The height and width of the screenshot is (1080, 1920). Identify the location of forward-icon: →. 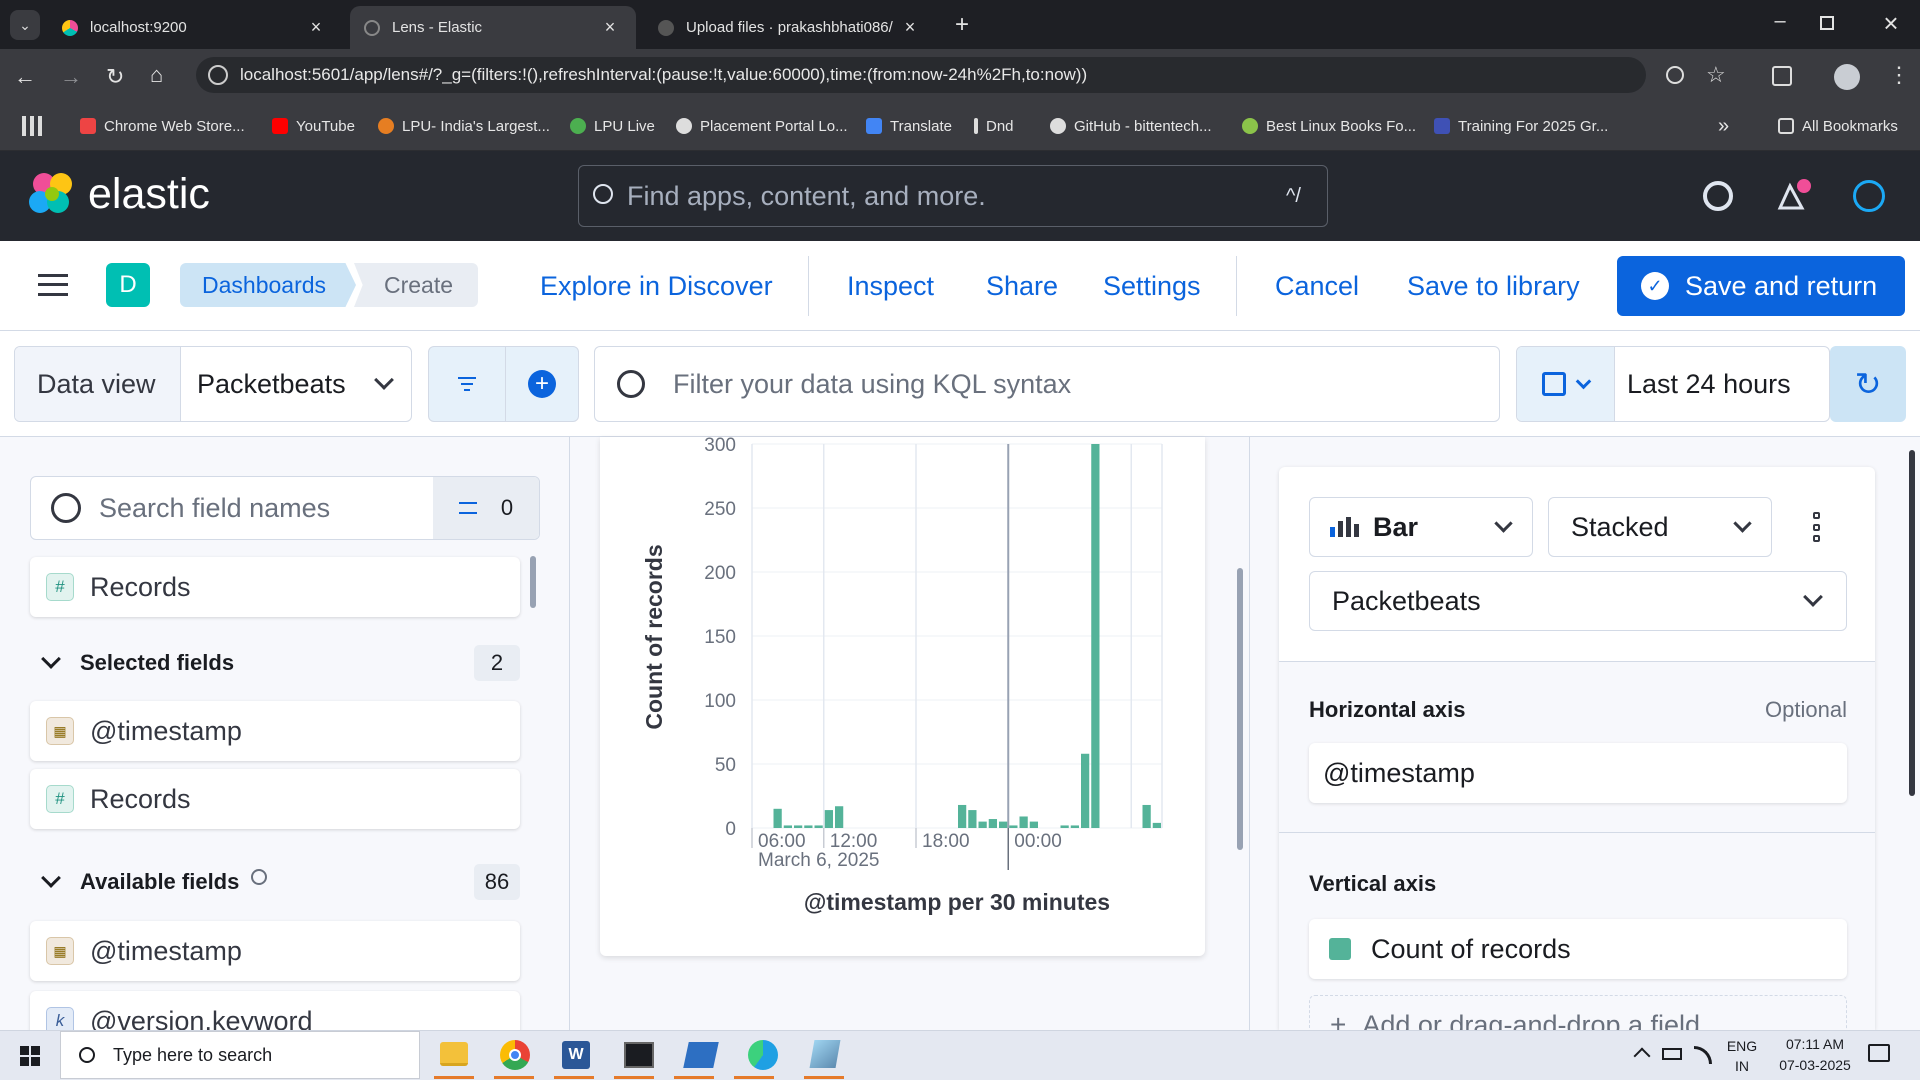
(71, 77).